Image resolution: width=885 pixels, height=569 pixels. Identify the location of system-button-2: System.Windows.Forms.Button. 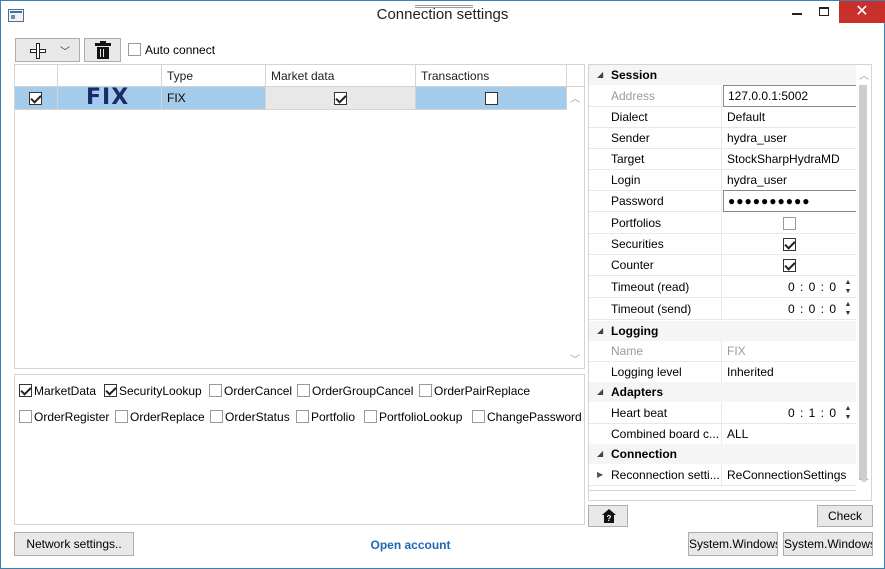
(828, 544).